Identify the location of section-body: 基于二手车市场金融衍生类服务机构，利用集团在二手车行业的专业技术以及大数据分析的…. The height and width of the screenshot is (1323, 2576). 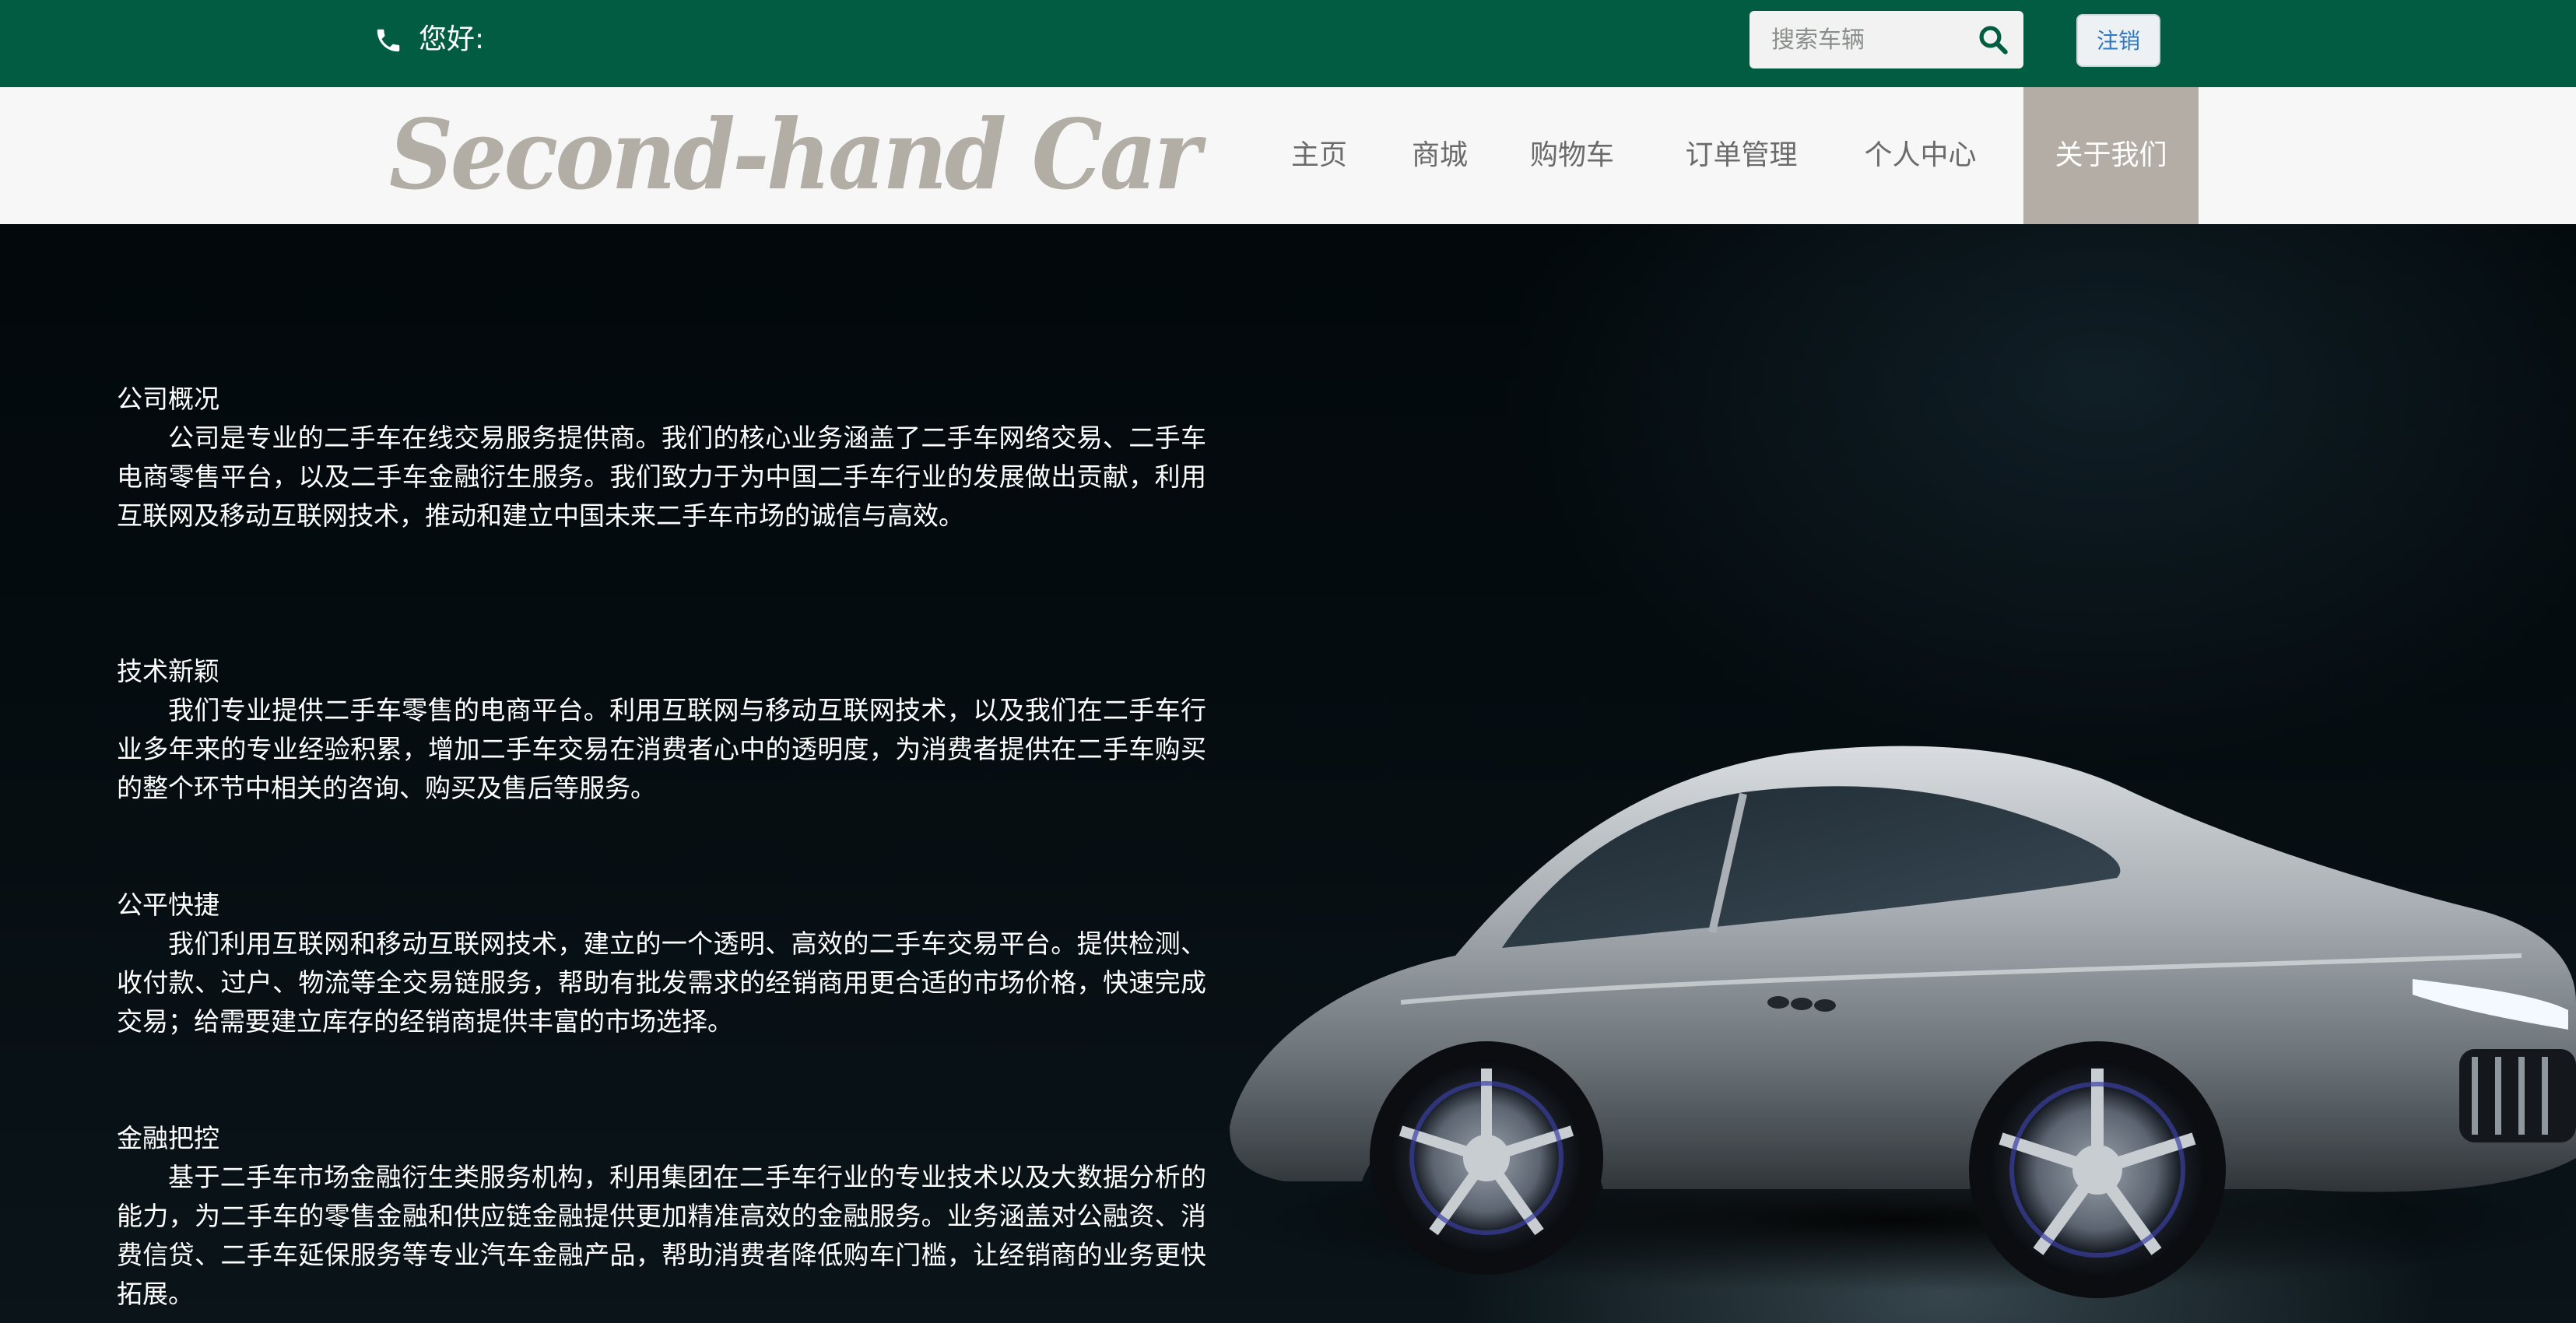
(662, 1235).